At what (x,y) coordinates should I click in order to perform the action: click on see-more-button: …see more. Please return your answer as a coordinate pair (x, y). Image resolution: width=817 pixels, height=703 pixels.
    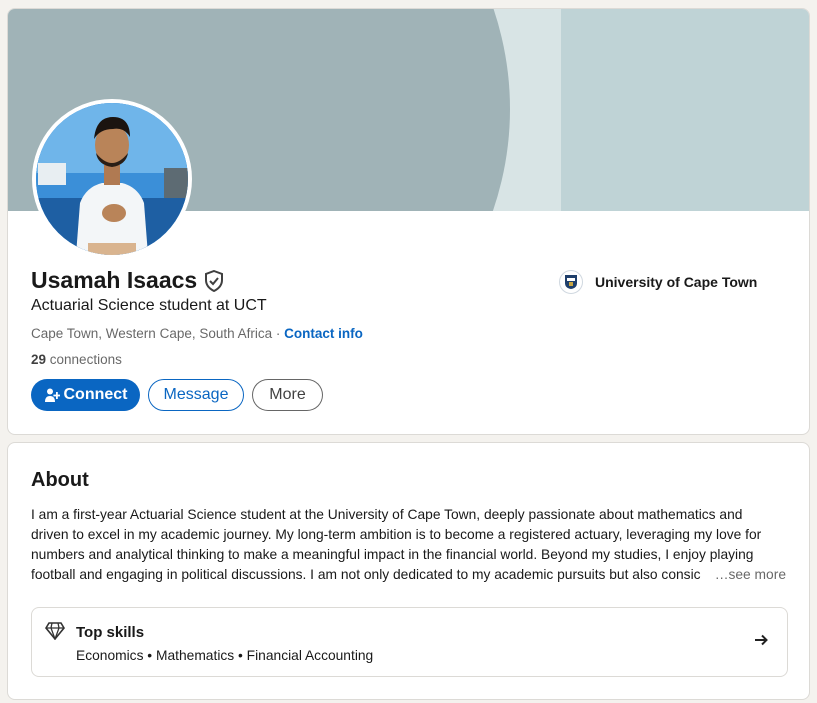
    Looking at the image, I should click on (748, 574).